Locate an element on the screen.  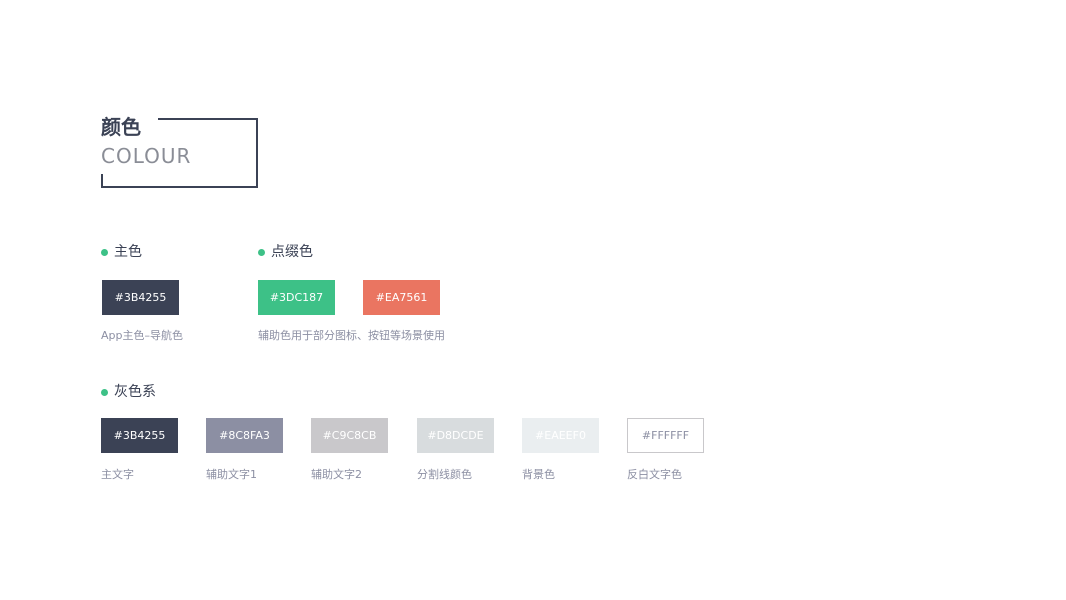
gray-swatch-5: #EAEEF0 is located at coordinates (560, 435).